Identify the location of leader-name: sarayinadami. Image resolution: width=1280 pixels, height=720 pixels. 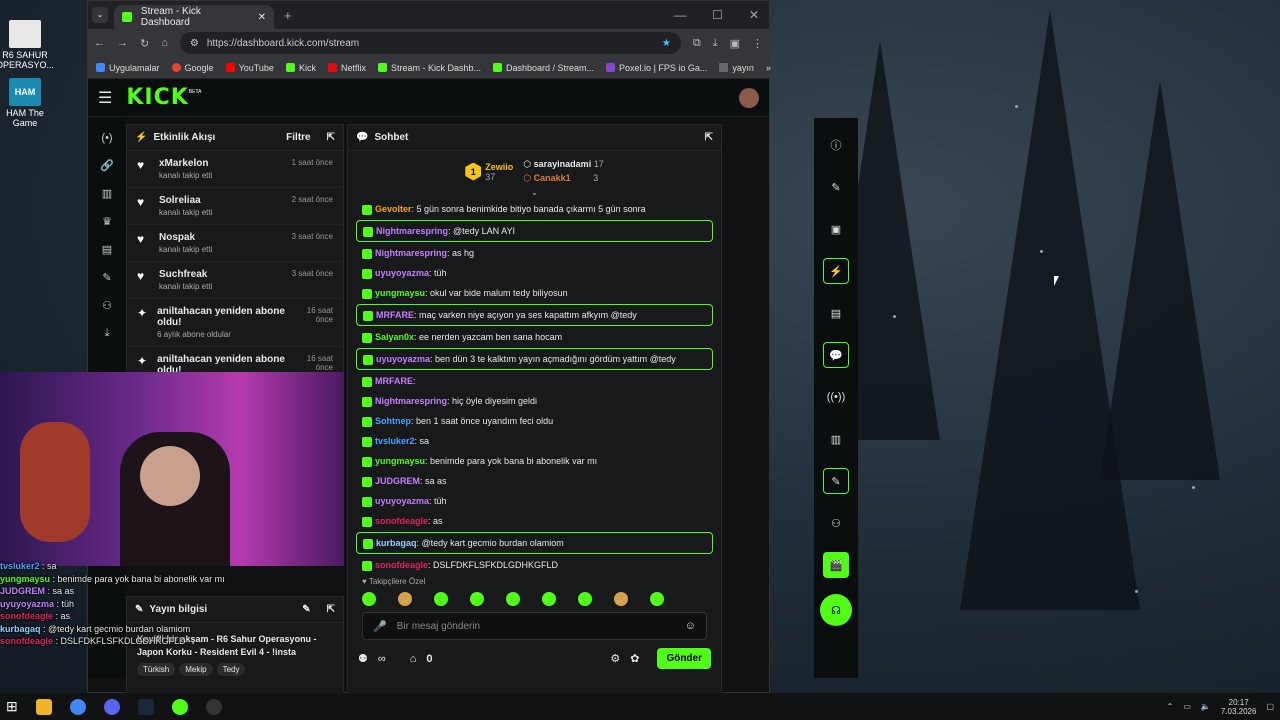
(563, 164).